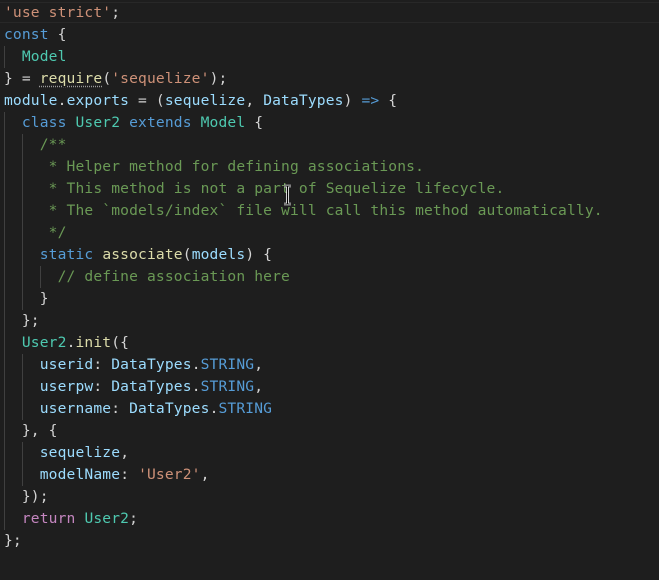  I want to click on code-line: username: DataTypes.STRING, so click(138, 409).